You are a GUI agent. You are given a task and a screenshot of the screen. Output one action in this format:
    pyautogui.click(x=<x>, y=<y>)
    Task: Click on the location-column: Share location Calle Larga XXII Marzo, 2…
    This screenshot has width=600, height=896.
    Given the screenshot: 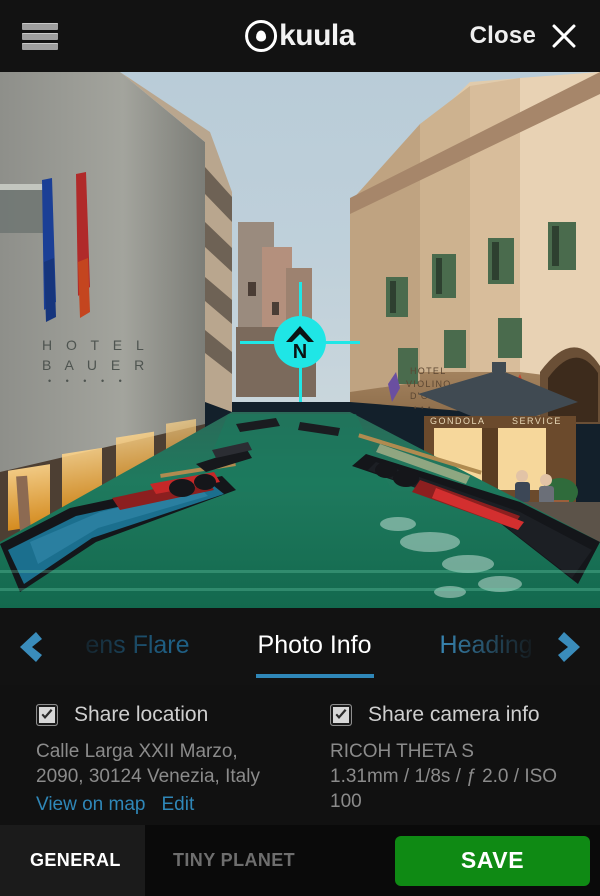 What is the action you would take?
    pyautogui.click(x=168, y=764)
    